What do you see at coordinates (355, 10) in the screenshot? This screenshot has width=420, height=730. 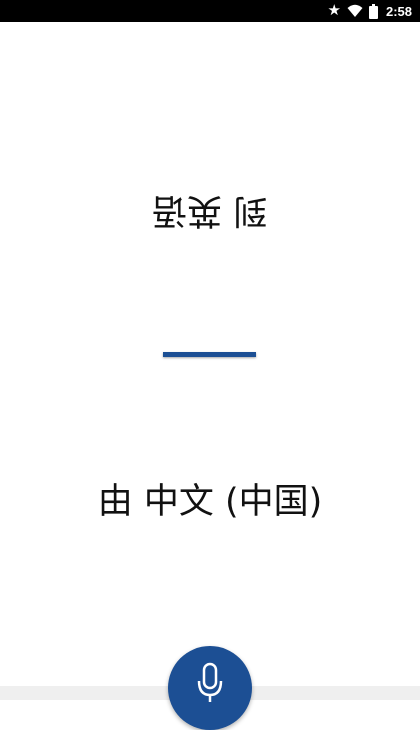 I see `wifi-icon` at bounding box center [355, 10].